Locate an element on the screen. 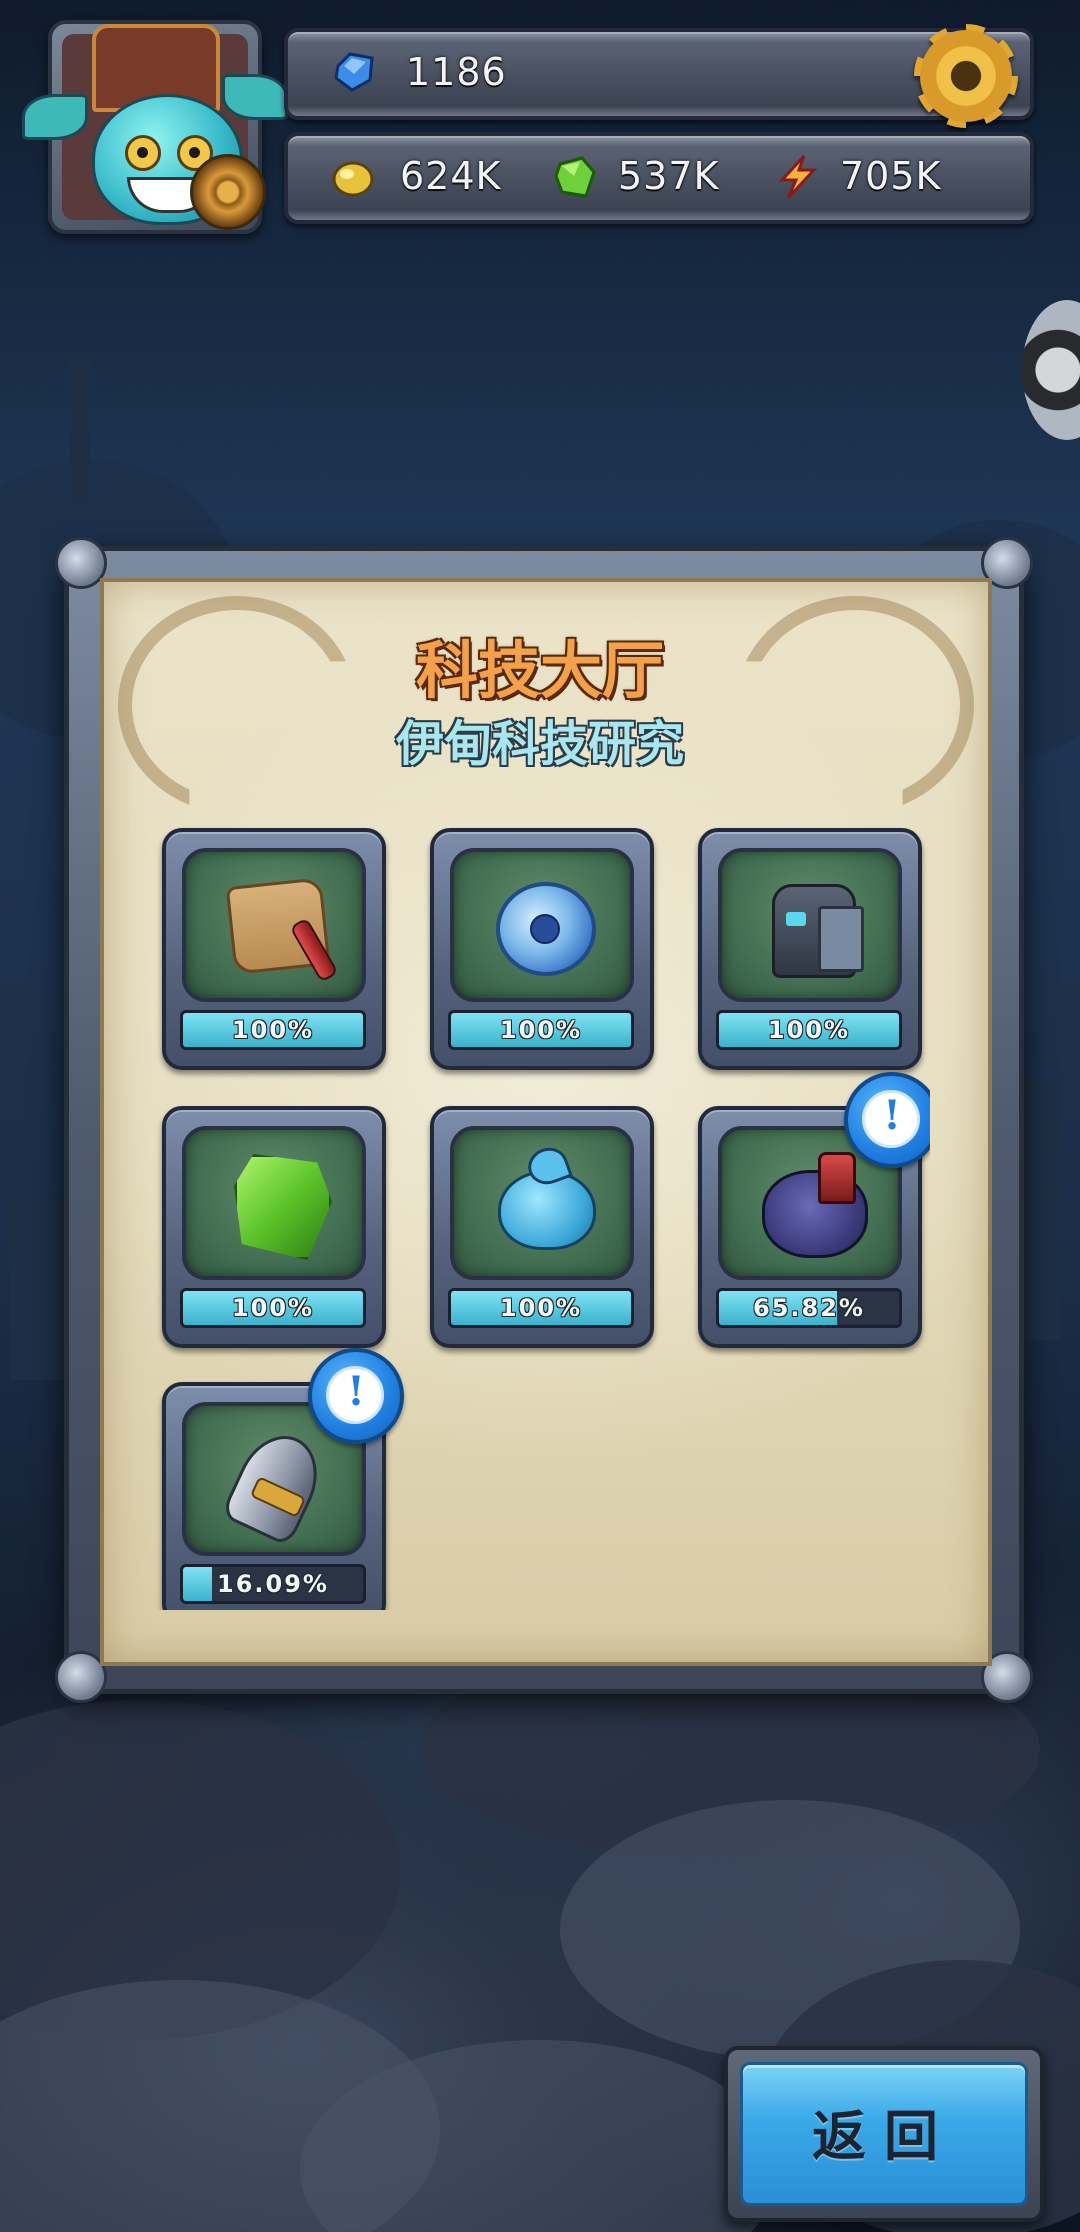  progress-bar: 65.82% is located at coordinates (809, 1308).